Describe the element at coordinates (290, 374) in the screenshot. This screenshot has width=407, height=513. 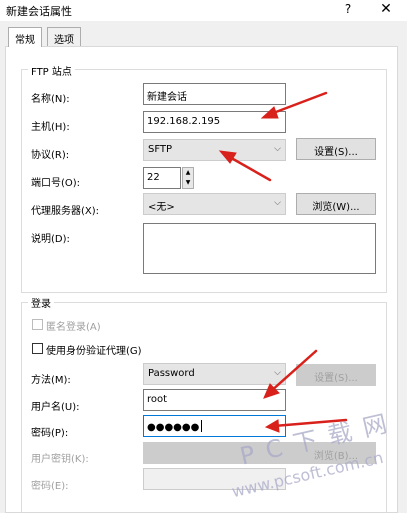
I see `arrow-to-username-icon` at that location.